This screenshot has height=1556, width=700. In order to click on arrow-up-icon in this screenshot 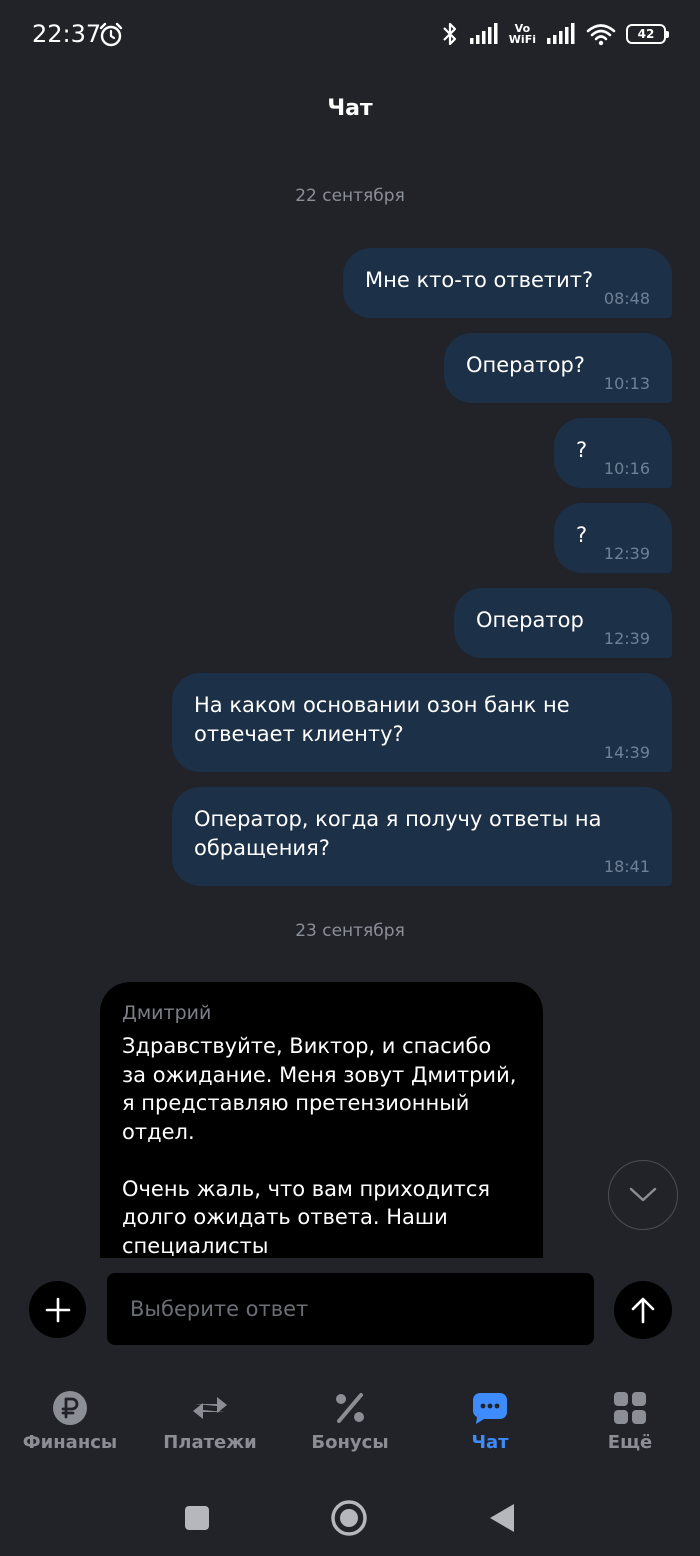, I will do `click(643, 1310)`.